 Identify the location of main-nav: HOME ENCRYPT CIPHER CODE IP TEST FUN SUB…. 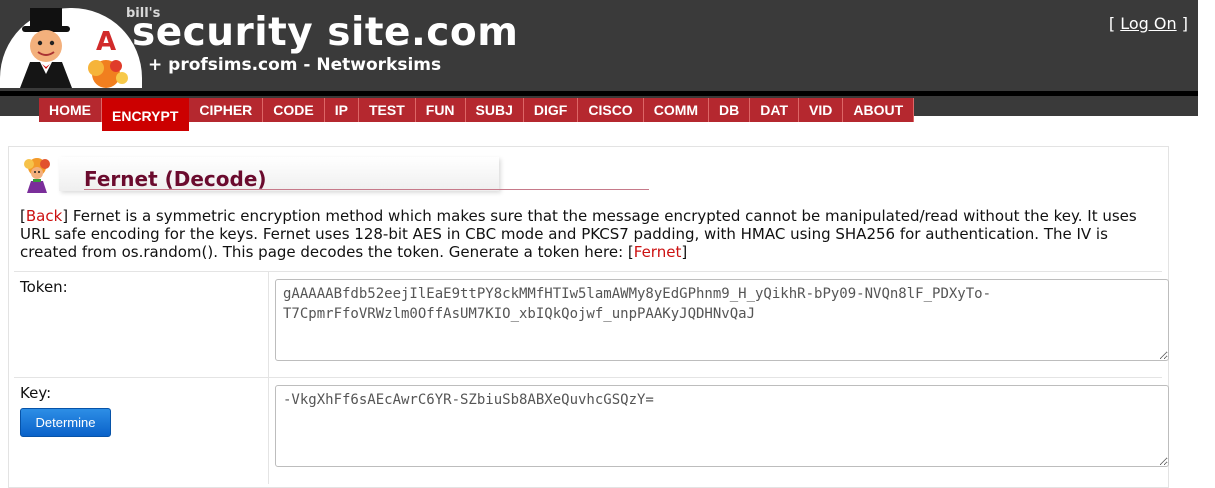
(477, 114).